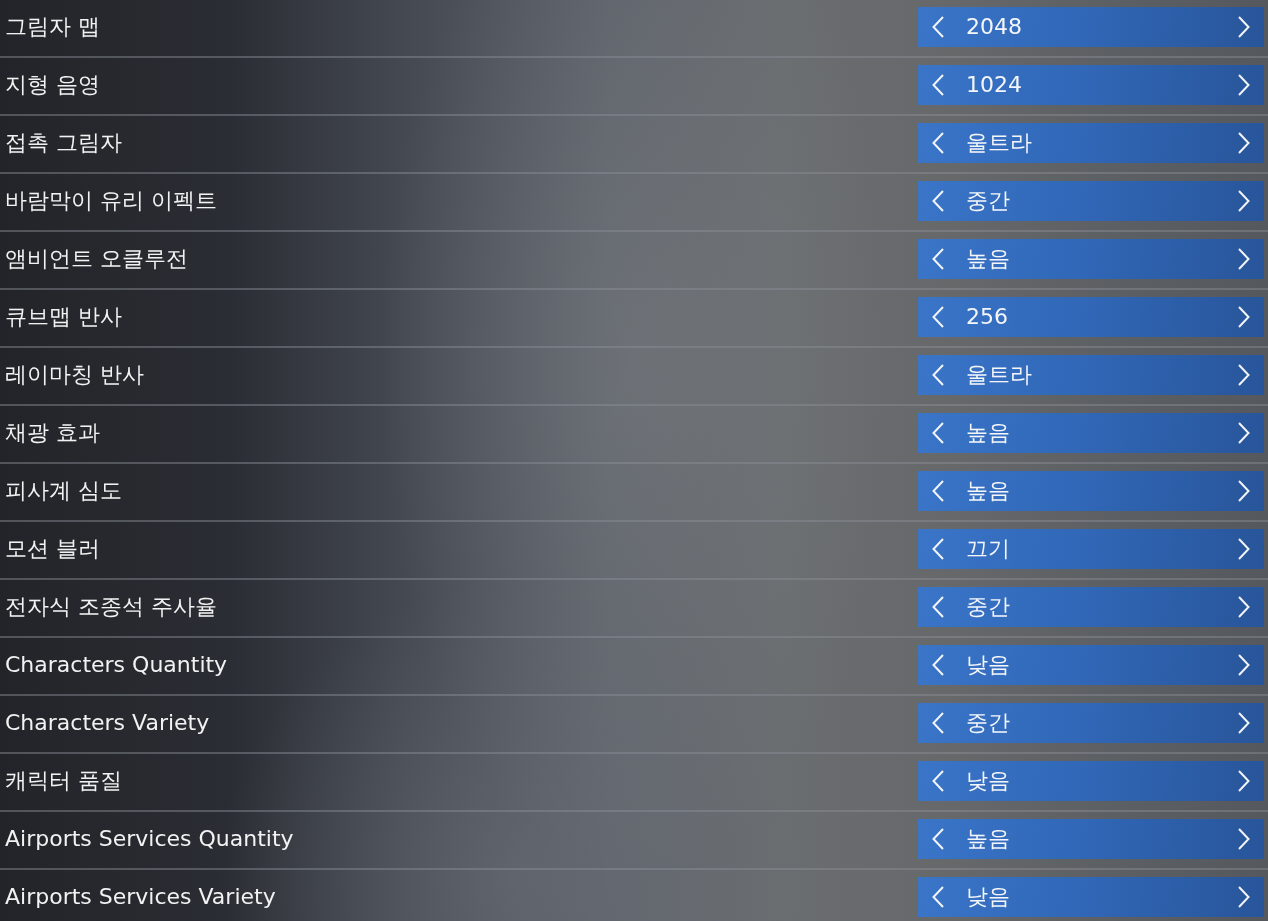  I want to click on setting-label: 레이마칭 반사, so click(74, 375).